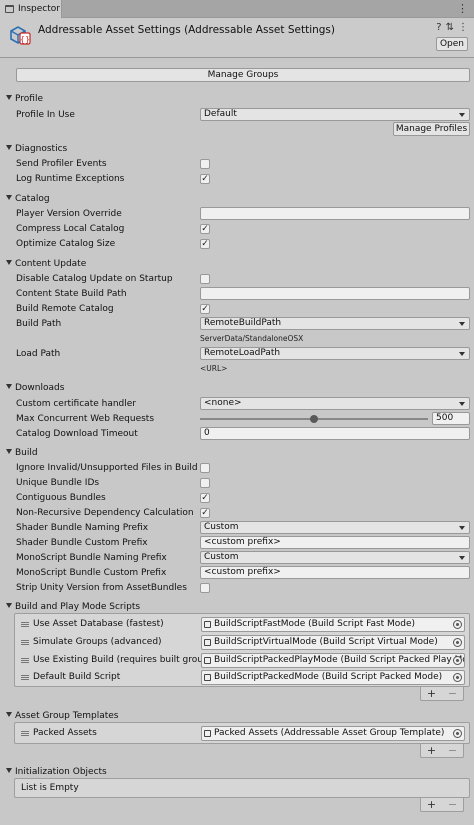  I want to click on catalog-download-timeout-input: 0, so click(335, 433).